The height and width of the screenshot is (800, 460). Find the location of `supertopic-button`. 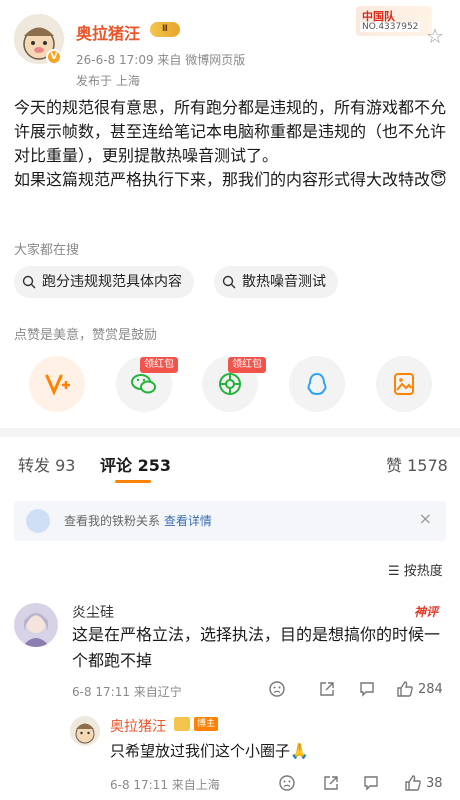

supertopic-button is located at coordinates (57, 384).